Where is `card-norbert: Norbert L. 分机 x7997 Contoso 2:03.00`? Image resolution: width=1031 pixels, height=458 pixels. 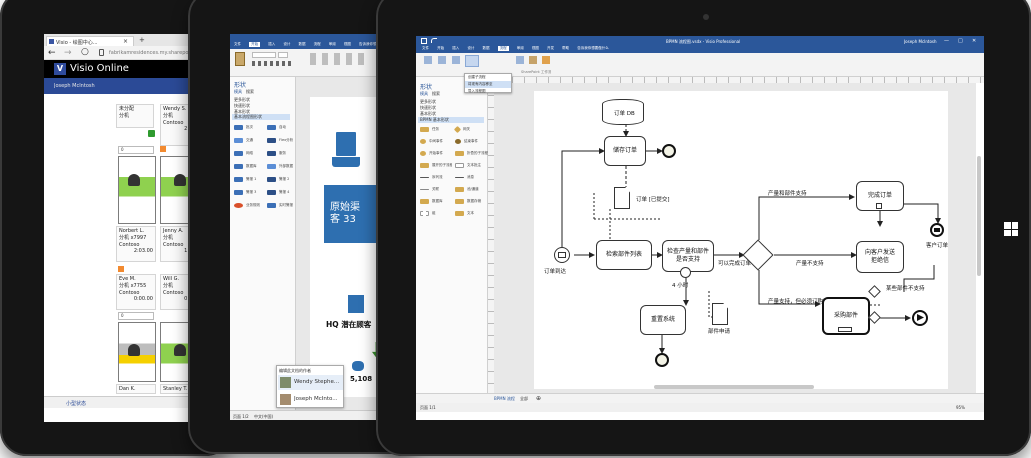 card-norbert: Norbert L. 分机 x7997 Contoso 2:03.00 is located at coordinates (136, 244).